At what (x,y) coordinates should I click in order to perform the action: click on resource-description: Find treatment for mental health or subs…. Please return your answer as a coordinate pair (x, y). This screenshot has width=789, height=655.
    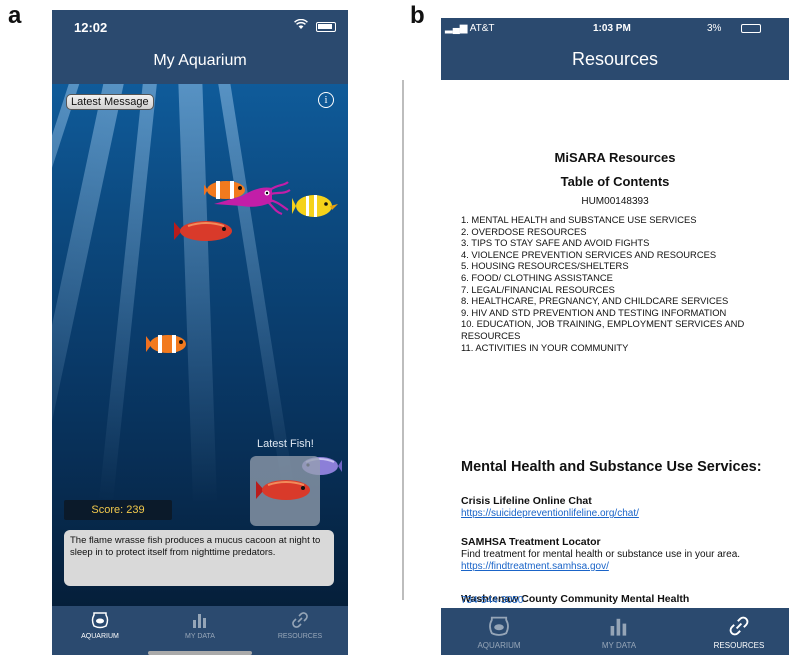
    Looking at the image, I should click on (601, 554).